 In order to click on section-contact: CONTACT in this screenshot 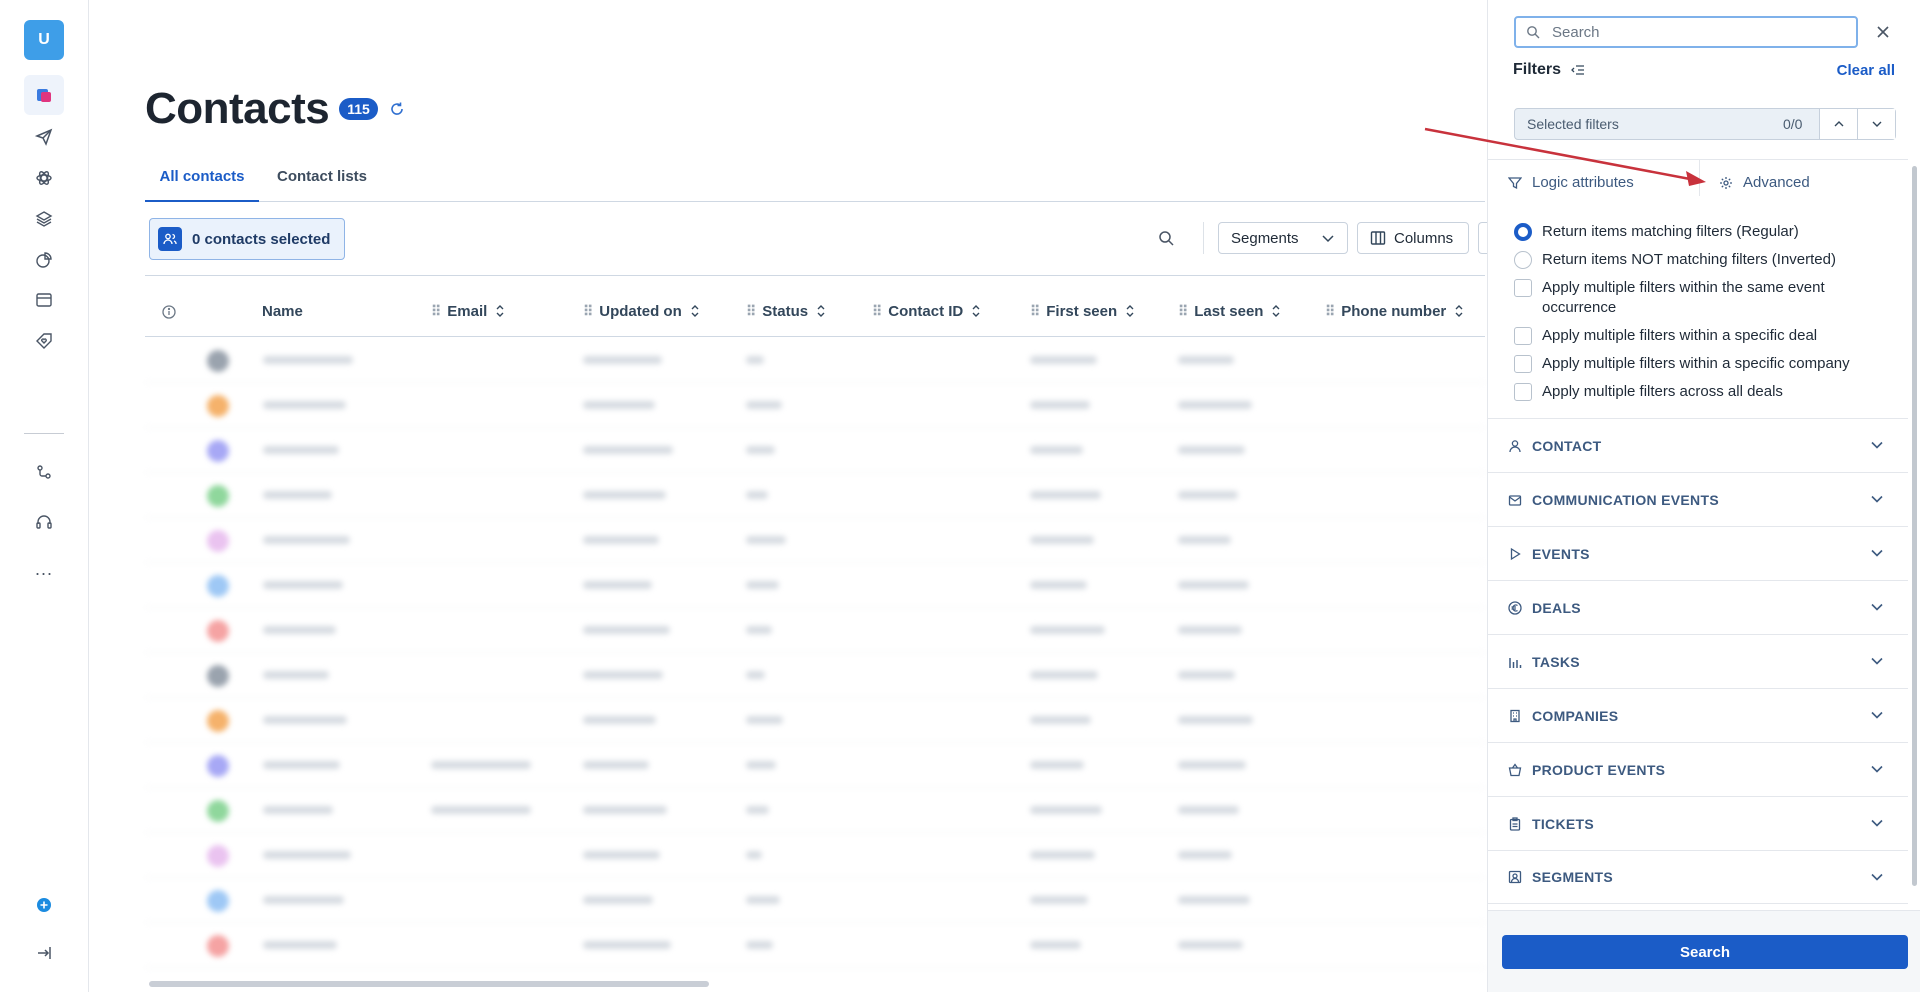, I will do `click(1698, 445)`.